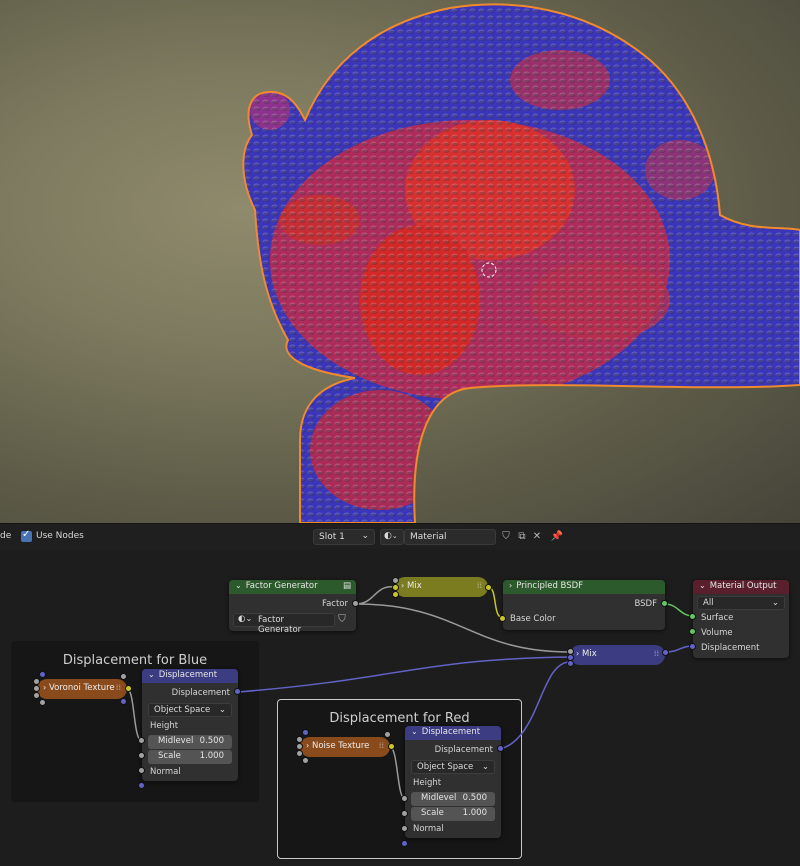 The height and width of the screenshot is (866, 800). I want to click on node-title: Mix, so click(589, 654).